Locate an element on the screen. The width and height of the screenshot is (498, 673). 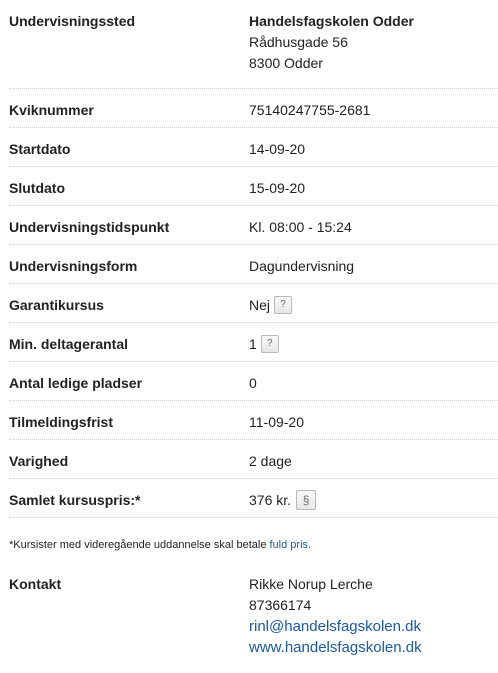
contact-email-link: rinl@handelsfagskolen.dk is located at coordinates (373, 626).